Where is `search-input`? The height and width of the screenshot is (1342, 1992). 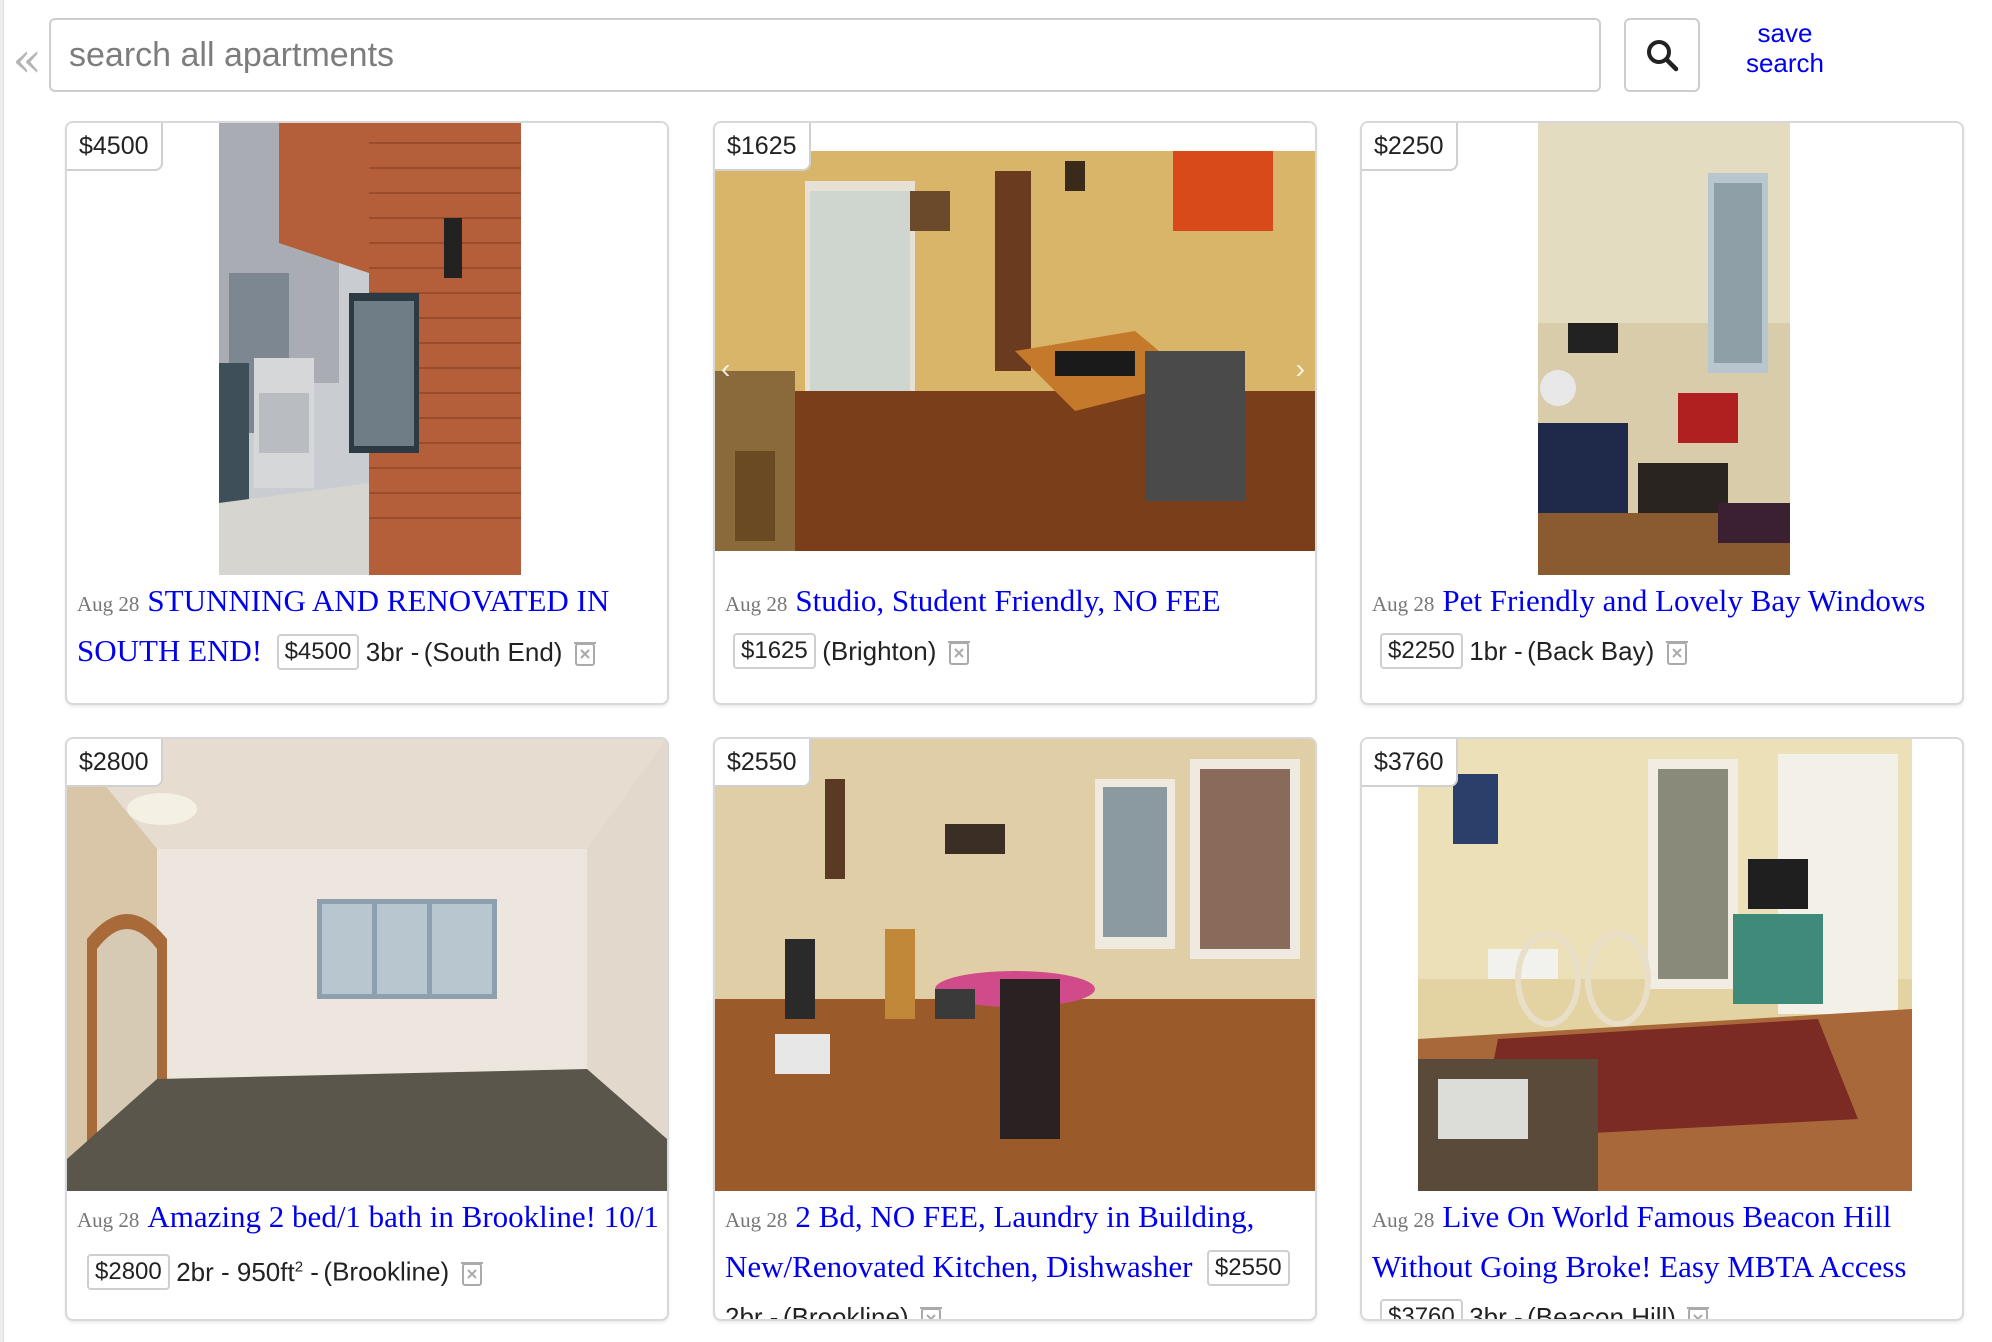 search-input is located at coordinates (825, 55).